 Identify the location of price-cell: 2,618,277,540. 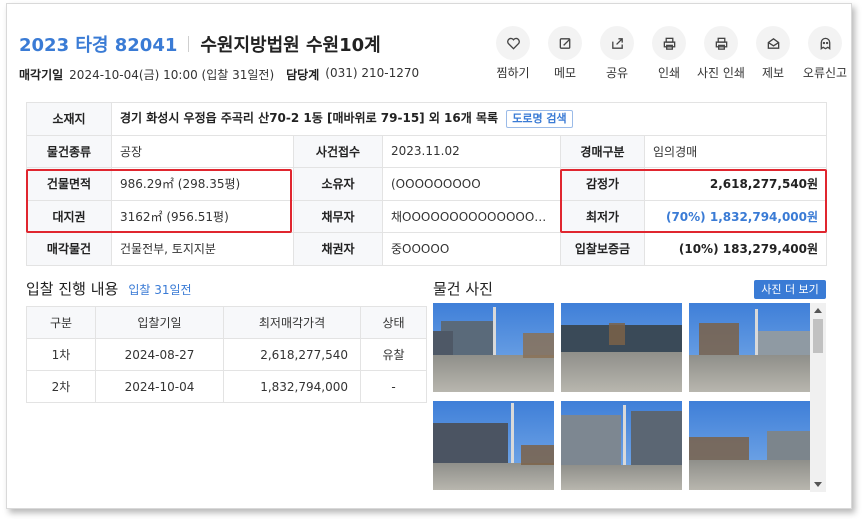
(292, 354).